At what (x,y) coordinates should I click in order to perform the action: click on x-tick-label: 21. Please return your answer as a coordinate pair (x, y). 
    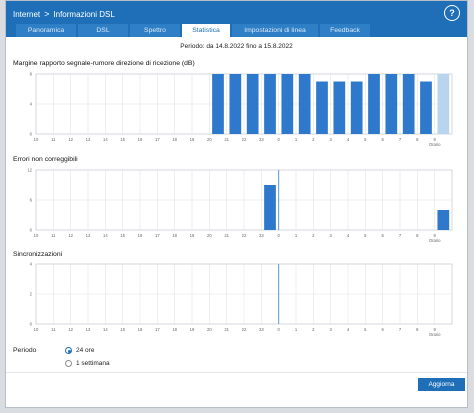
    Looking at the image, I should click on (226, 329).